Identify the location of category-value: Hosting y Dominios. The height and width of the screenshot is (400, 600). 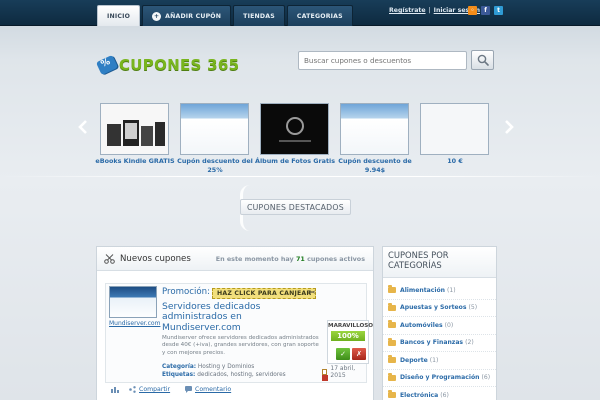
(226, 367).